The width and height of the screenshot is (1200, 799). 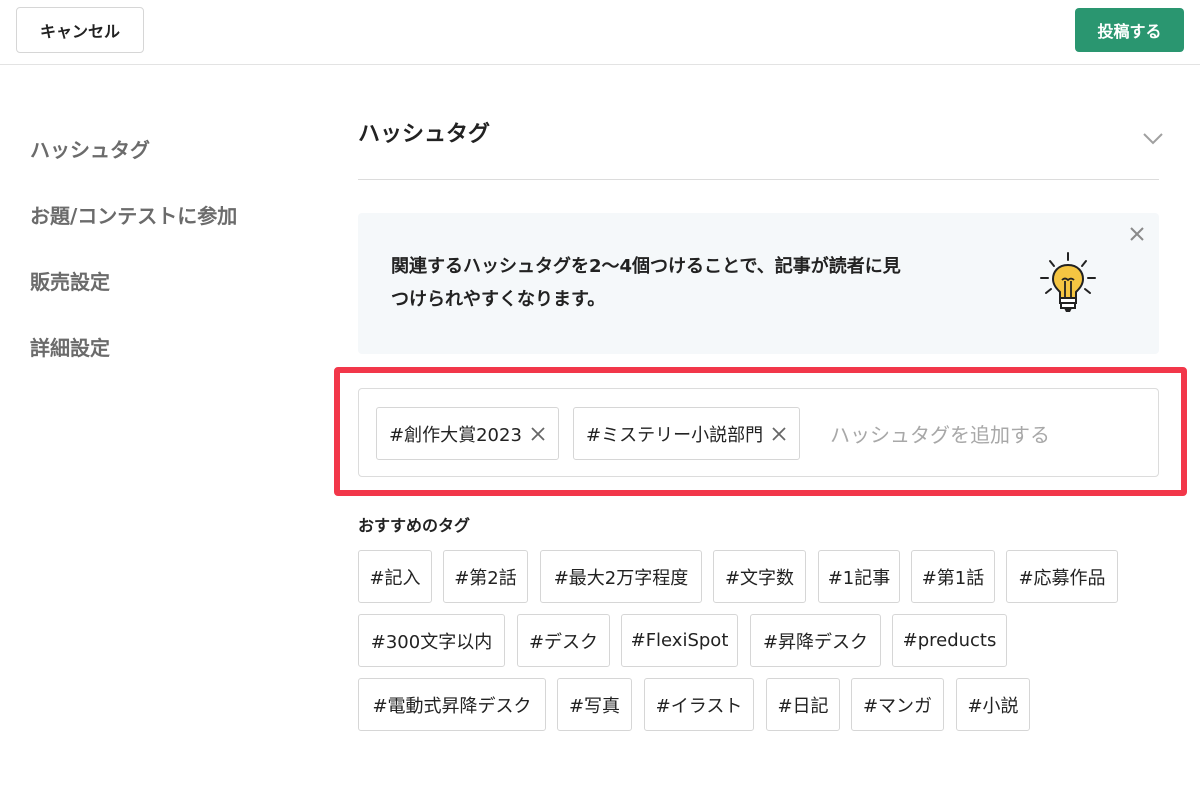 I want to click on recommended-tag: #デスク, so click(x=563, y=640).